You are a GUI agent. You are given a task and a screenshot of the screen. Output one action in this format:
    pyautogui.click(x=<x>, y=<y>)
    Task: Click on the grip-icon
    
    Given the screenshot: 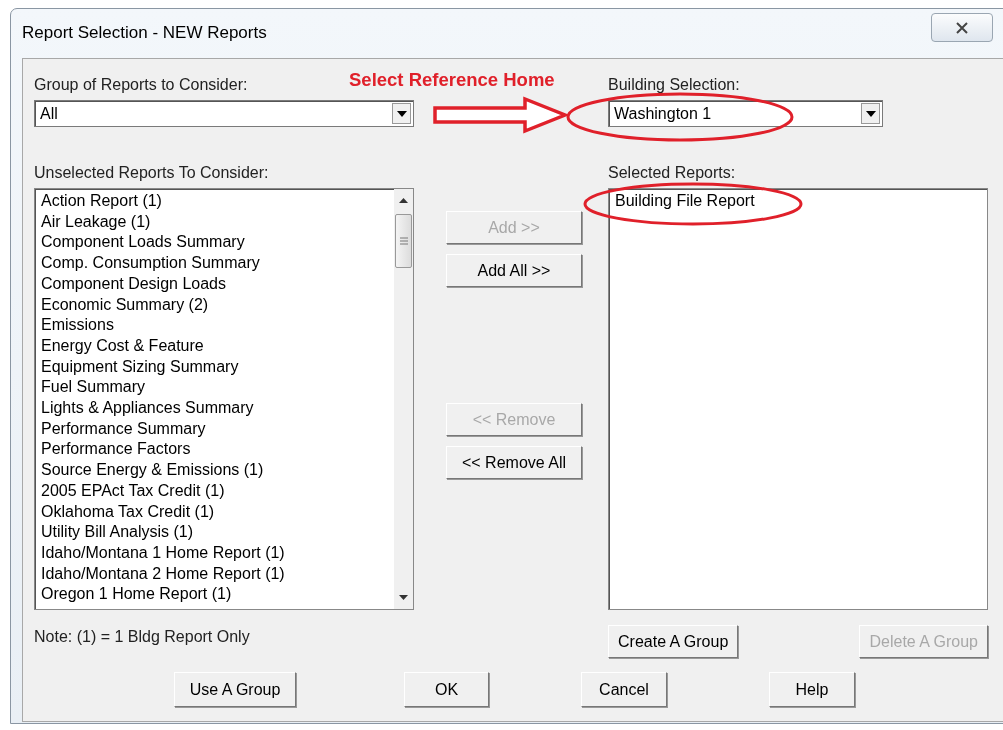 What is the action you would take?
    pyautogui.click(x=403, y=241)
    